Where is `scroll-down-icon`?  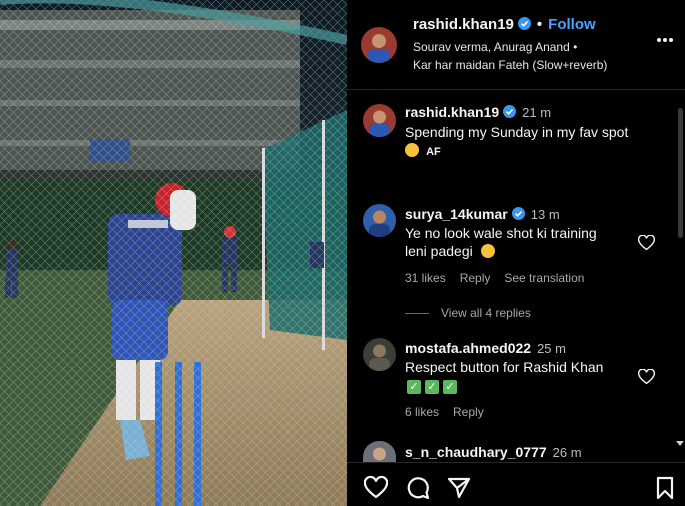 scroll-down-icon is located at coordinates (680, 443).